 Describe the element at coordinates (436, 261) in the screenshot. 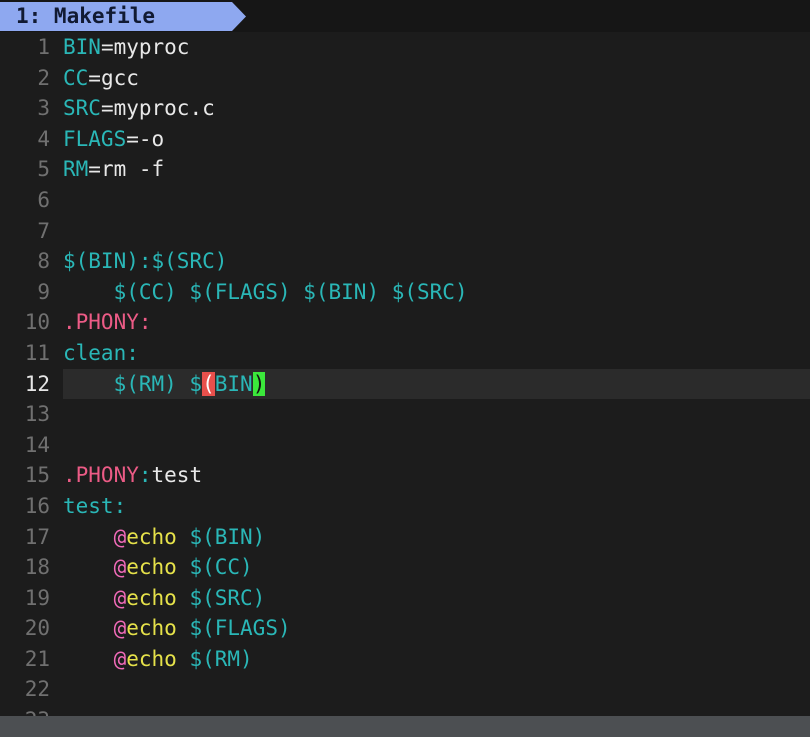

I see `line-text: $(BIN):$(SRC)` at that location.